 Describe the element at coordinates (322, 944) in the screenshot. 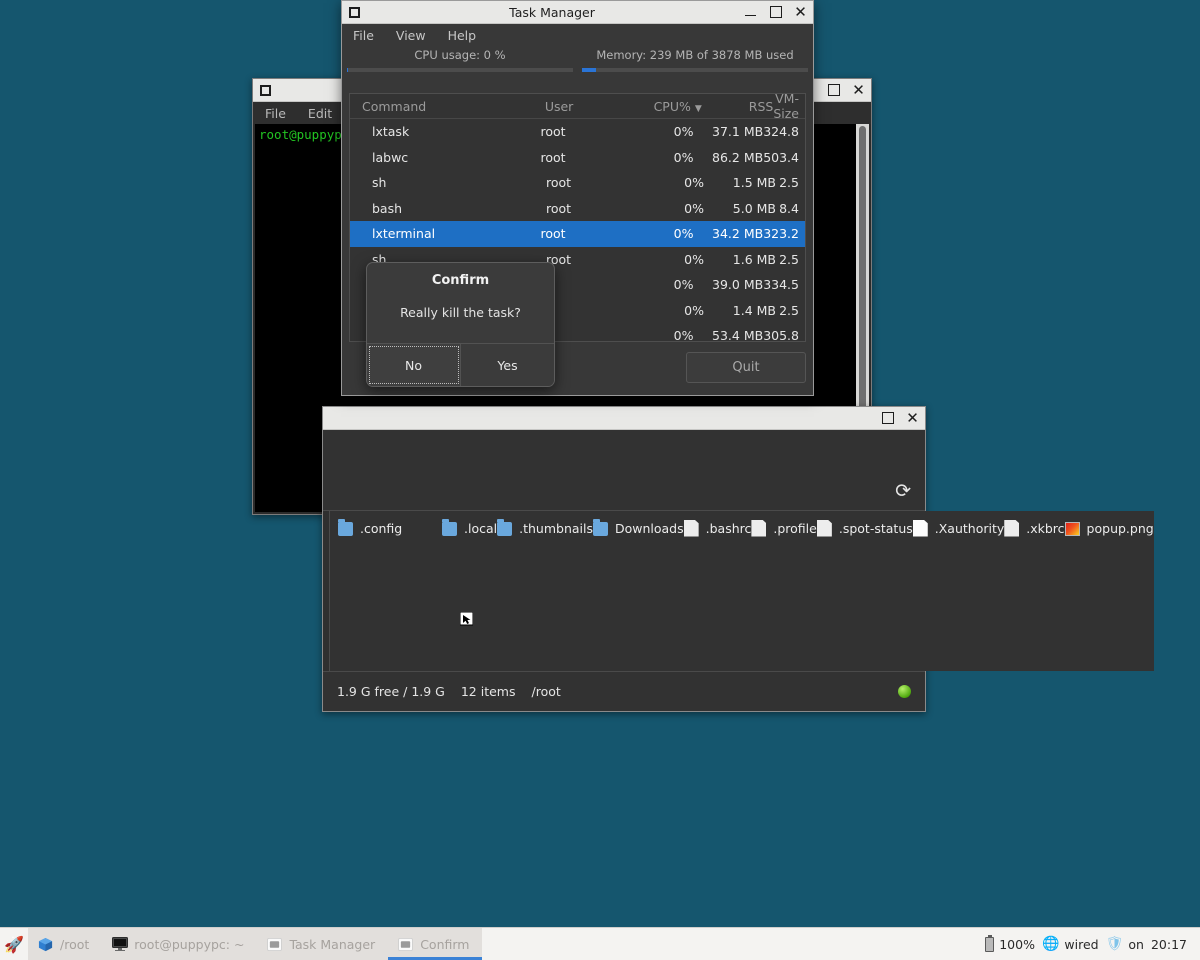

I see `taskbar-item-task-manager: Task Manager` at that location.